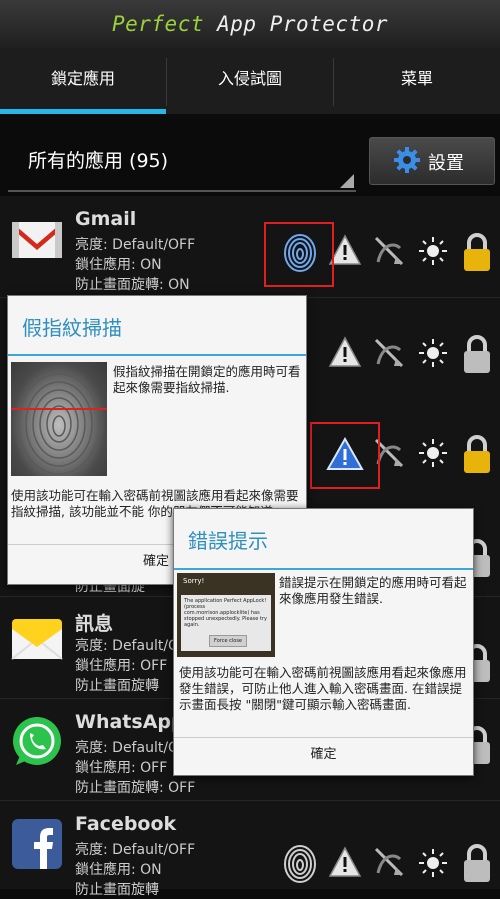 The height and width of the screenshot is (899, 500). What do you see at coordinates (347, 181) in the screenshot?
I see `dropdown-corner-icon` at bounding box center [347, 181].